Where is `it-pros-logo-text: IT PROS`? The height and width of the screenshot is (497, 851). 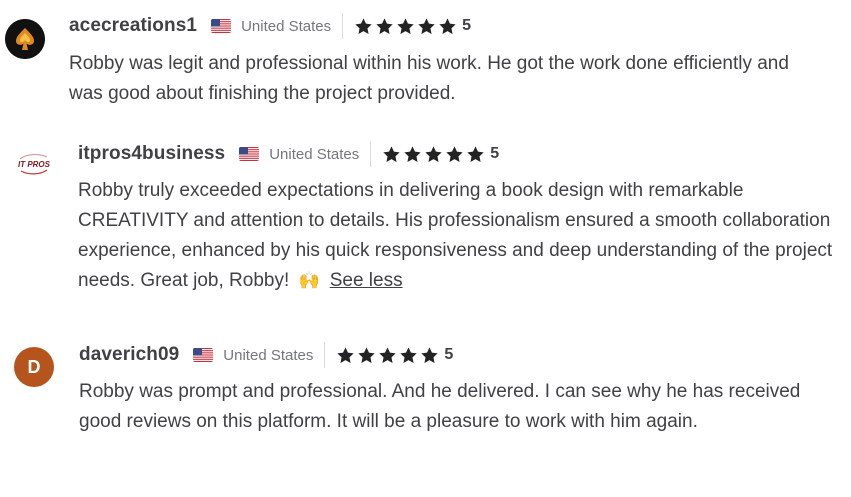 it-pros-logo-text: IT PROS is located at coordinates (34, 164).